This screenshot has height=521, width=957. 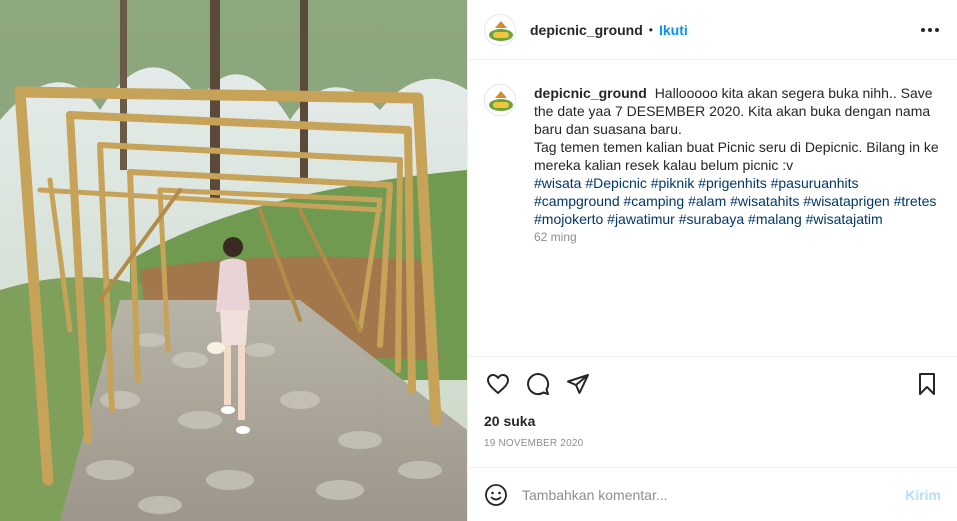 What do you see at coordinates (654, 201) in the screenshot?
I see `hashtag: #camping` at bounding box center [654, 201].